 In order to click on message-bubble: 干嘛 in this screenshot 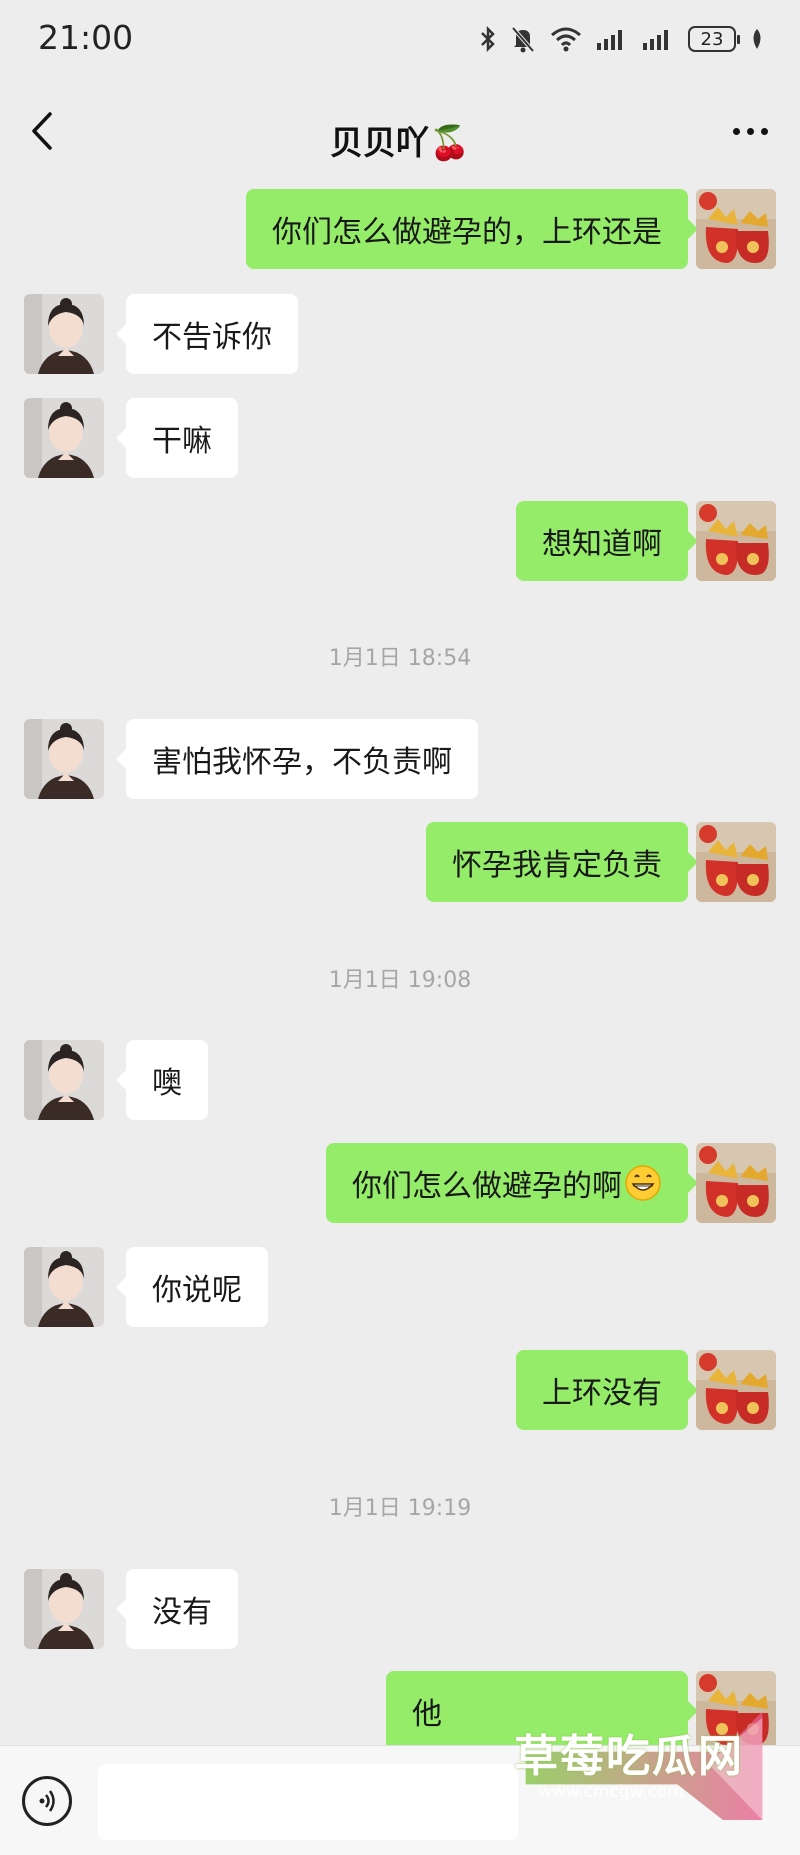, I will do `click(177, 438)`.